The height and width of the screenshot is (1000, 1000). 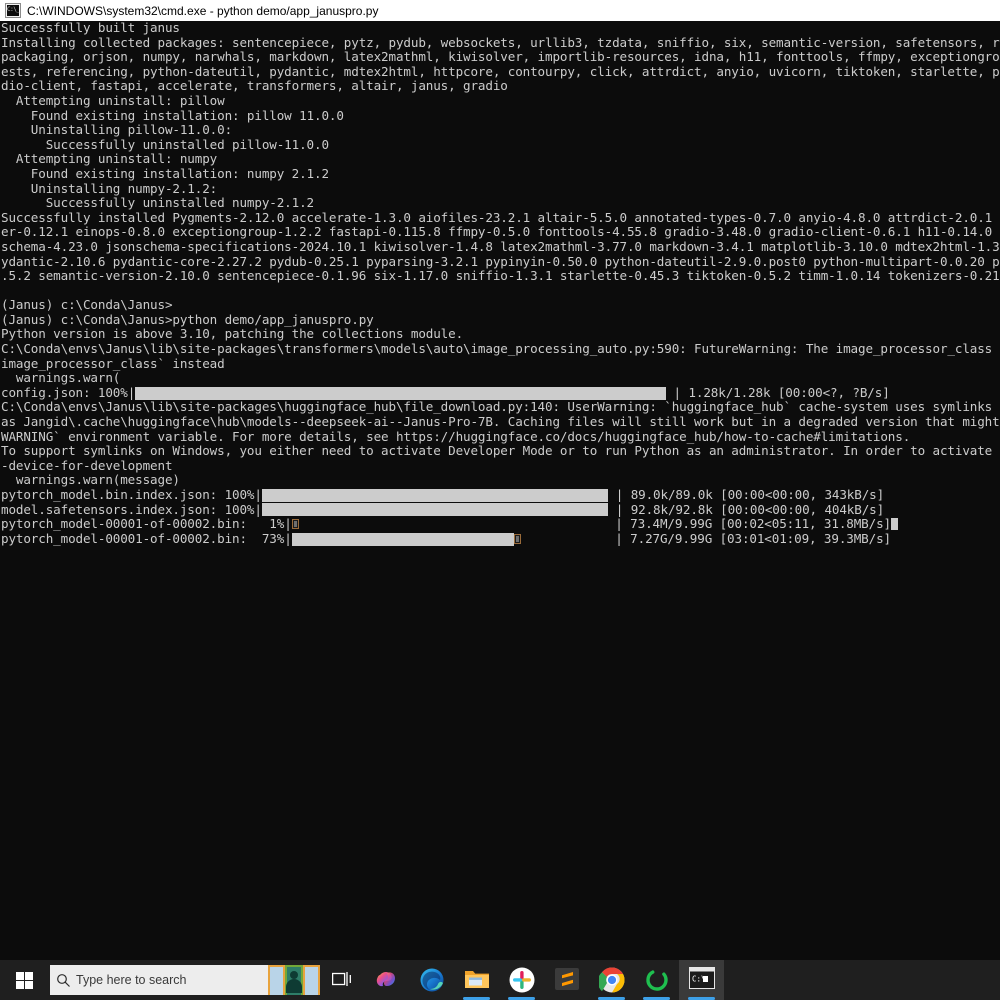 What do you see at coordinates (746, 509) in the screenshot?
I see `progress-stats: | 92.8k/92.8k [00:00<00:00, 404kB/s]` at bounding box center [746, 509].